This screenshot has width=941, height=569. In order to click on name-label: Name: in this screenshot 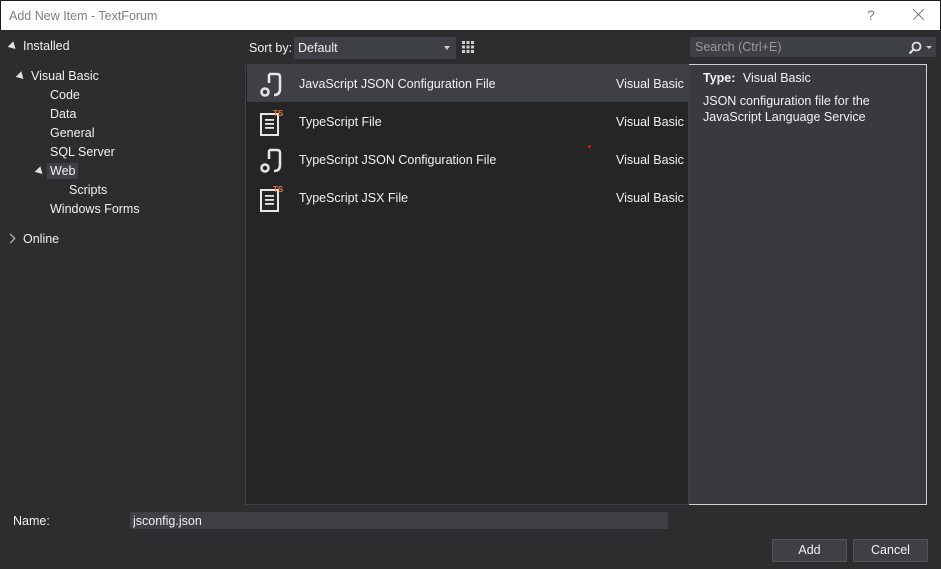, I will do `click(31, 521)`.